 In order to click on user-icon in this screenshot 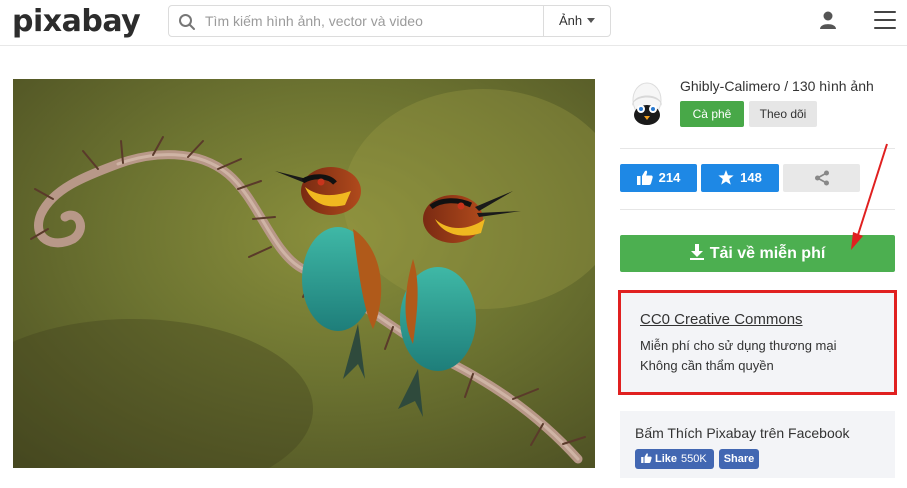, I will do `click(828, 20)`.